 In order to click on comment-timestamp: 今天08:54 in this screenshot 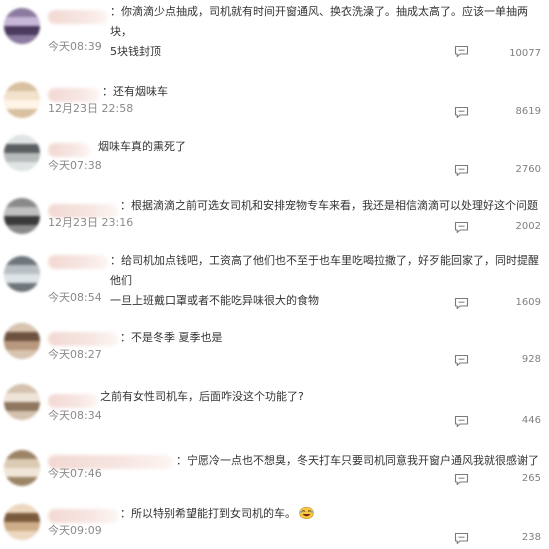, I will do `click(75, 297)`.